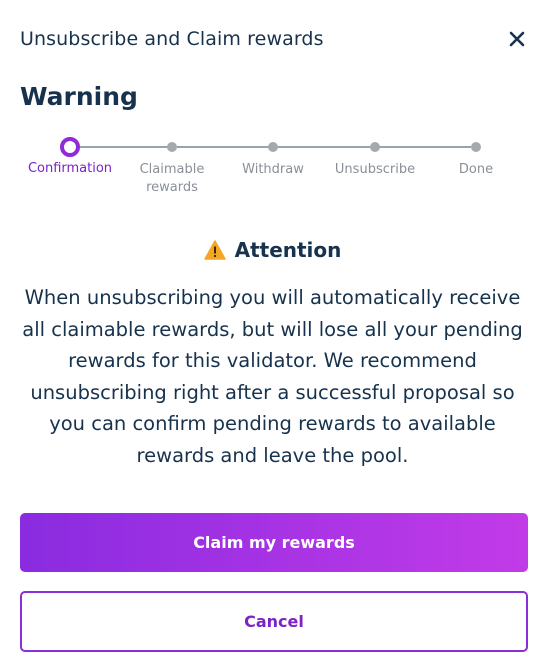 This screenshot has width=545, height=670. Describe the element at coordinates (70, 147) in the screenshot. I see `step-indicator-active` at that location.